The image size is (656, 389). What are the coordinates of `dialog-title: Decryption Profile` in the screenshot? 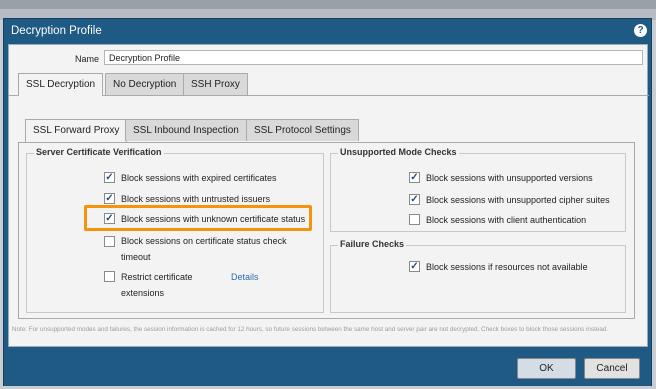 It's located at (56, 31).